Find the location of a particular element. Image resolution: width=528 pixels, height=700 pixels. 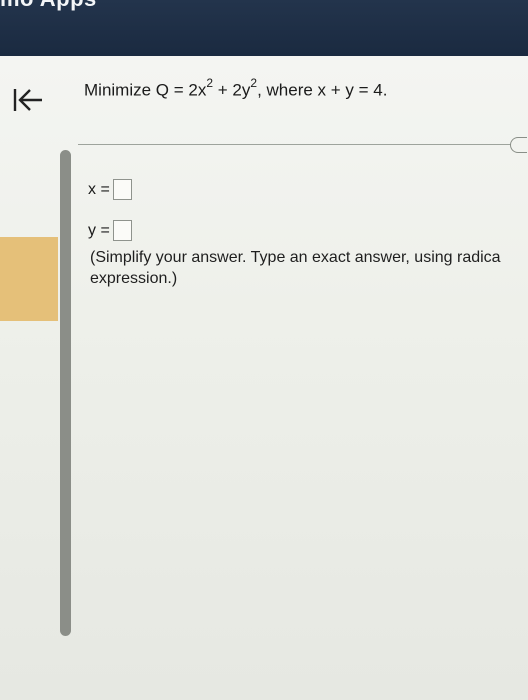

y-label: y = is located at coordinates (99, 230).